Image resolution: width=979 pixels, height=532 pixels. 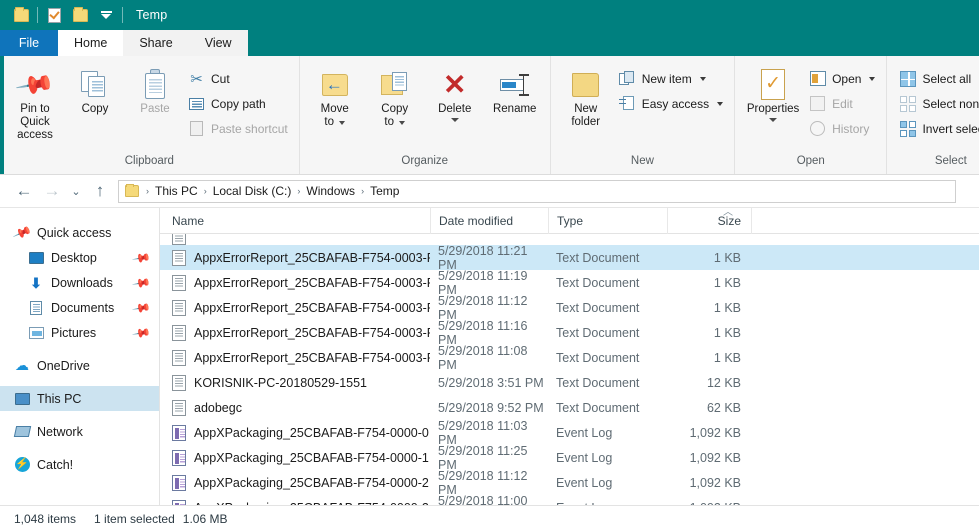 What do you see at coordinates (938, 128) in the screenshot?
I see `invert-selection-button: Invert selection` at bounding box center [938, 128].